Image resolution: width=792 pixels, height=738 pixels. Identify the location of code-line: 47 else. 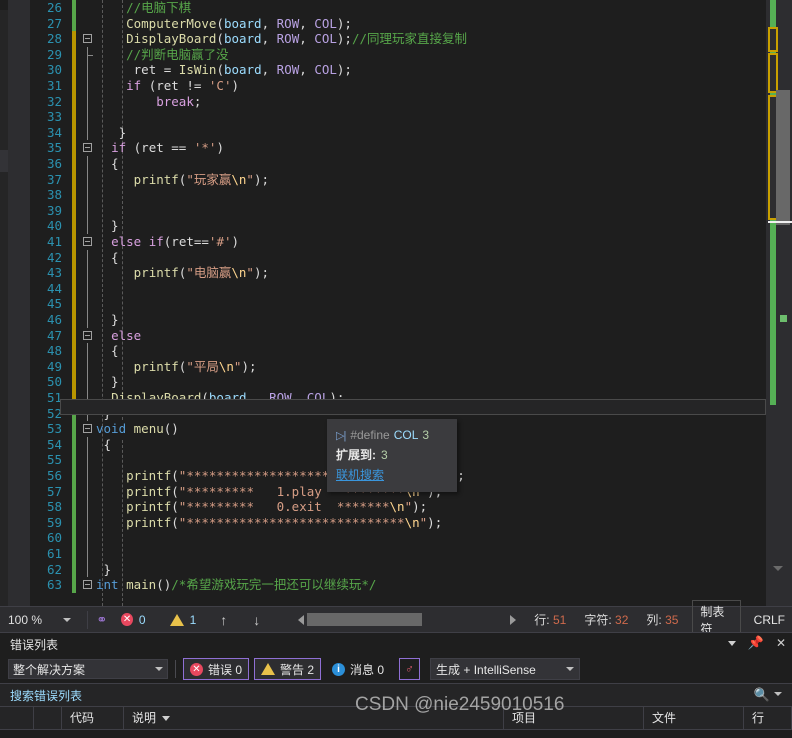
(400, 335).